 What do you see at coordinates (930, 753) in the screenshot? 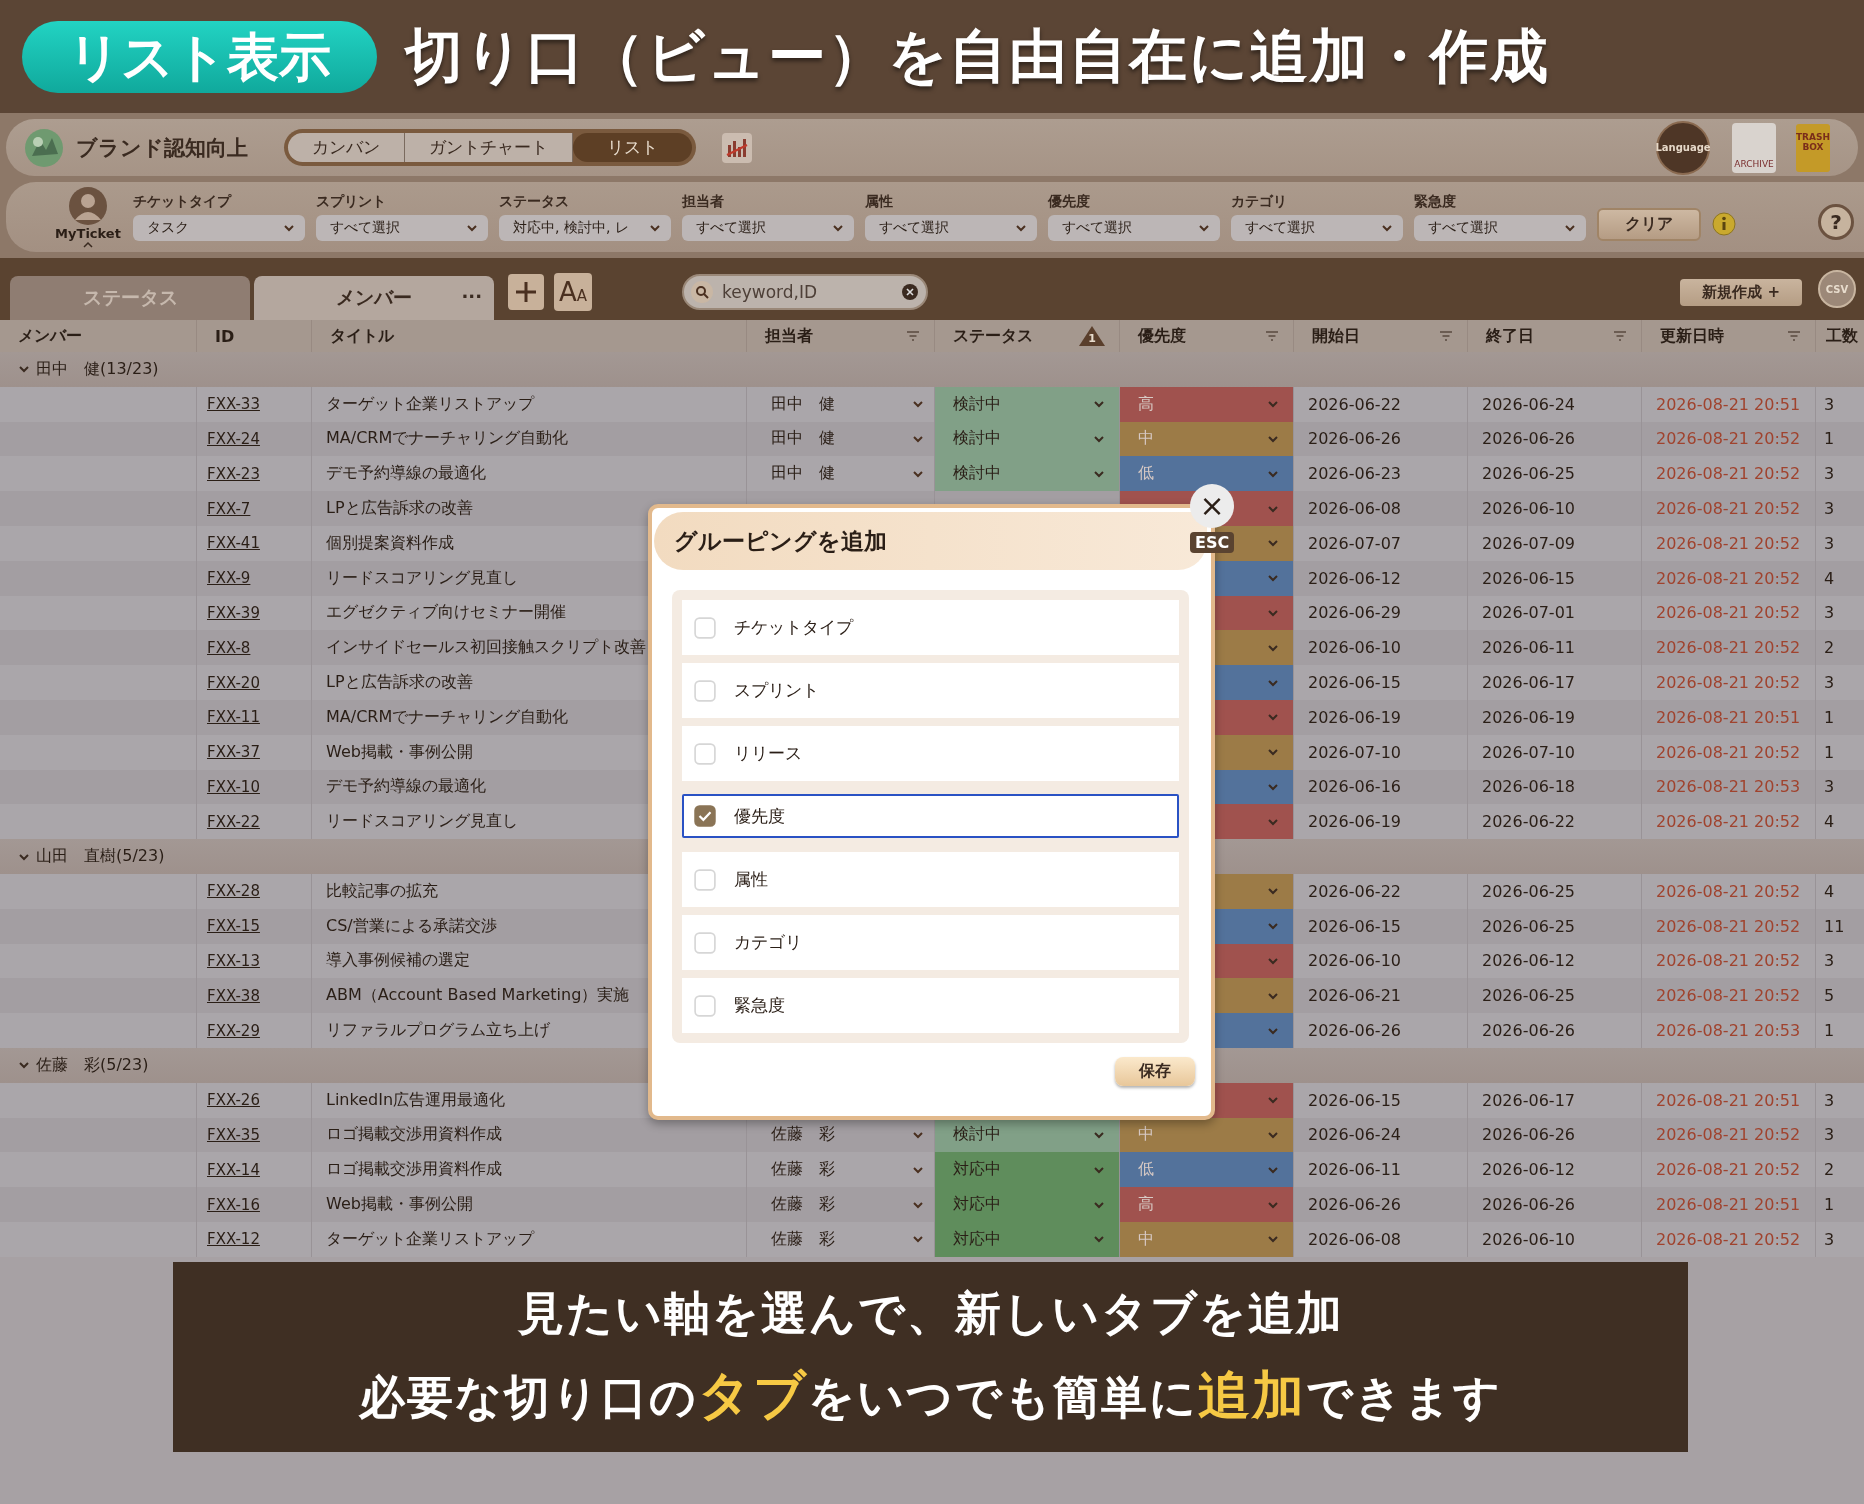
I see `grouping-option: リリース` at bounding box center [930, 753].